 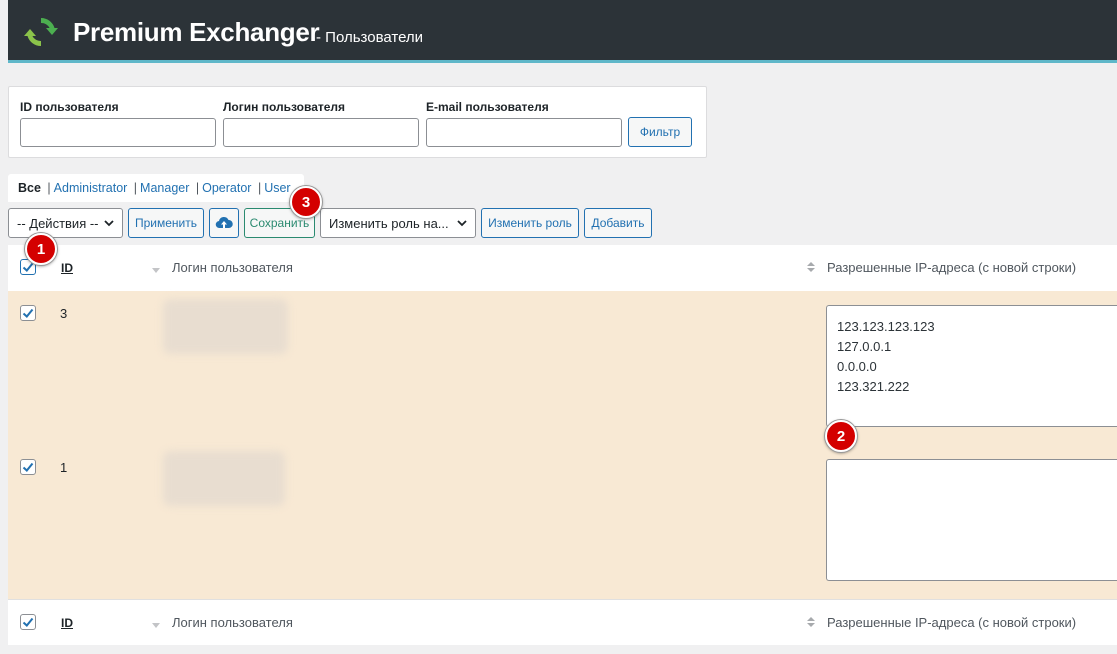 I want to click on brand-title: Premium Exchanger, so click(x=196, y=32).